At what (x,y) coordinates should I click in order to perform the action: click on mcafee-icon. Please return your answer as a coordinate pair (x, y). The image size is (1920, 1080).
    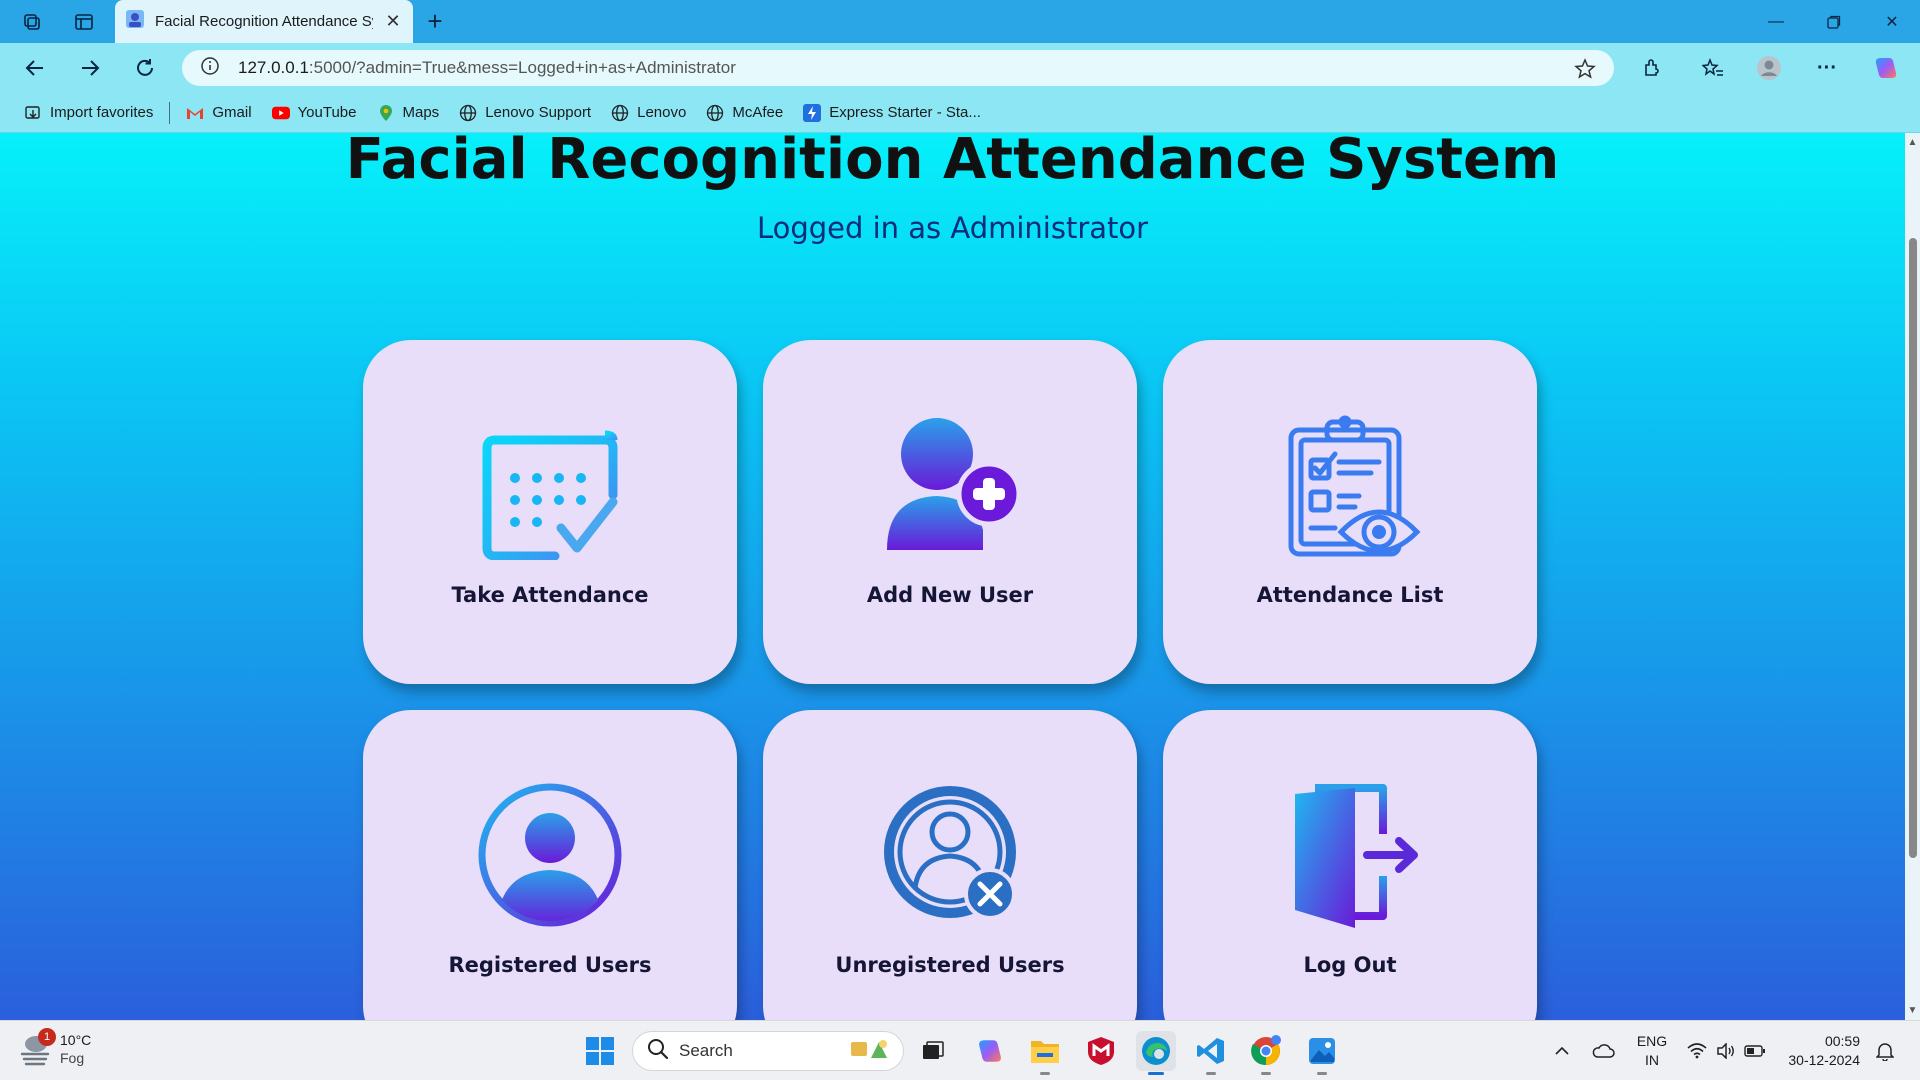
    Looking at the image, I should click on (1101, 1051).